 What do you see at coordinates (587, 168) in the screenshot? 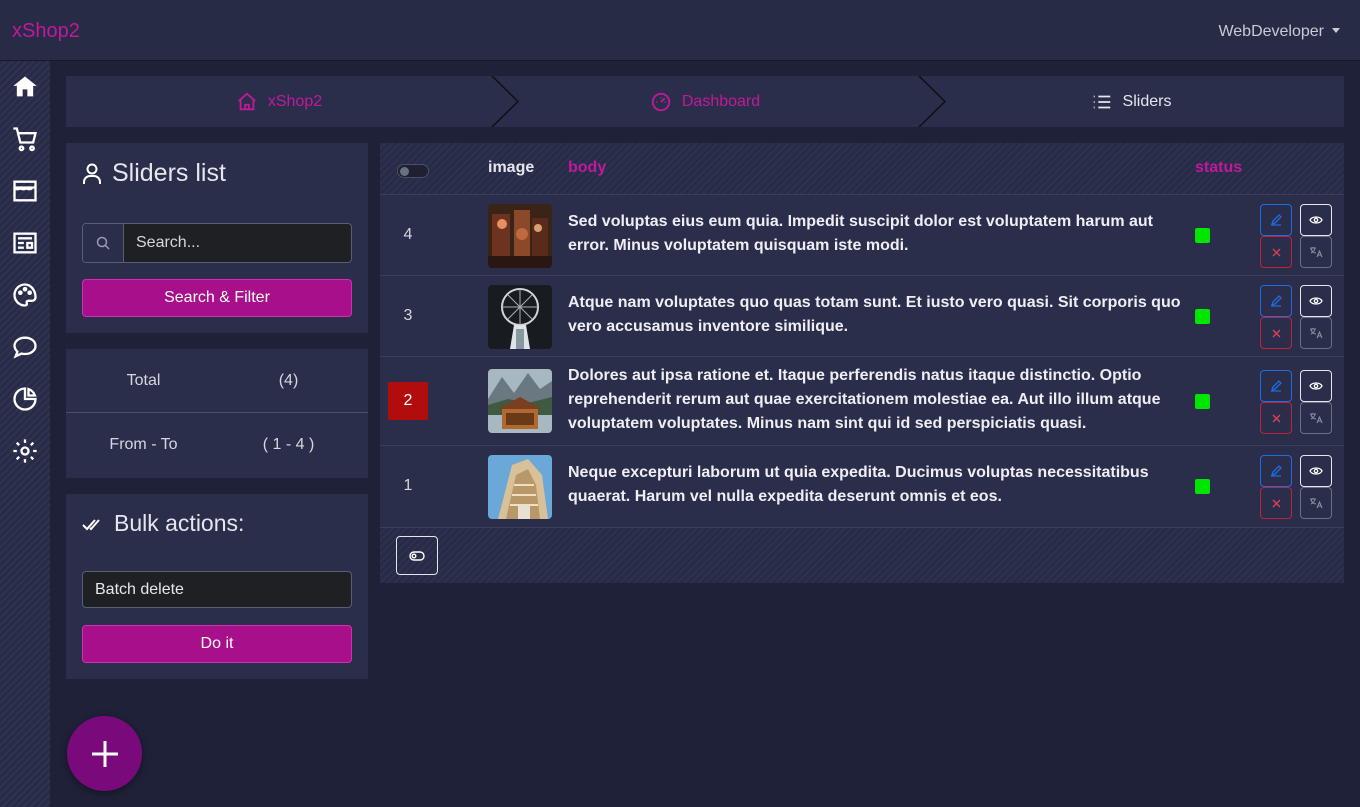
I see `header-body: body` at bounding box center [587, 168].